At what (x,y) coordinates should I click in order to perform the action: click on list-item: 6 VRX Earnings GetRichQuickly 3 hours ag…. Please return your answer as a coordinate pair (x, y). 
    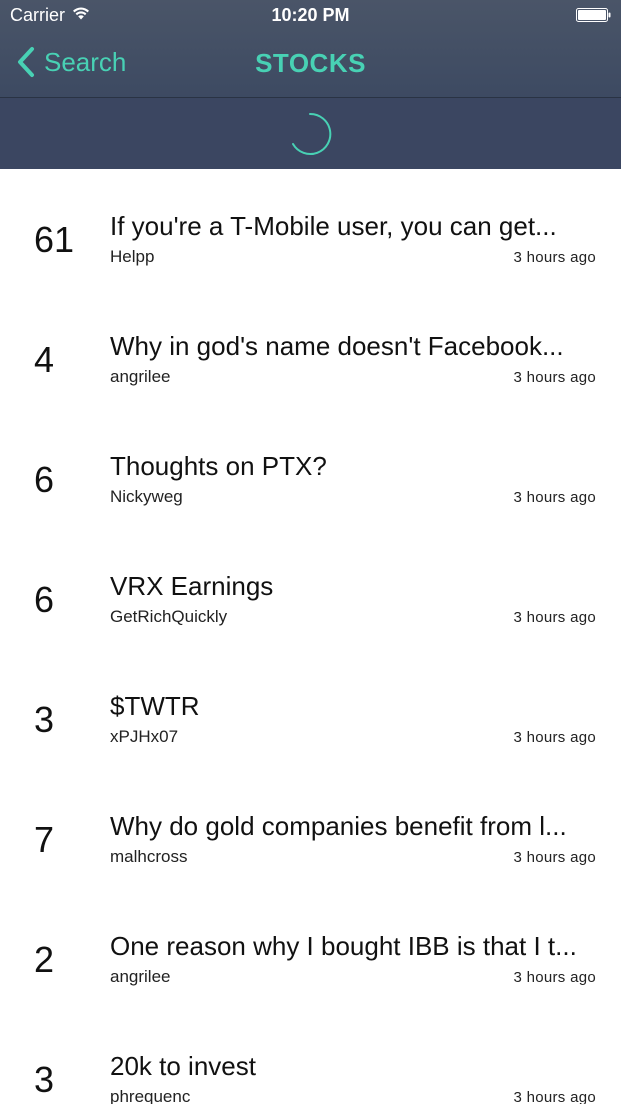
    Looking at the image, I should click on (310, 589).